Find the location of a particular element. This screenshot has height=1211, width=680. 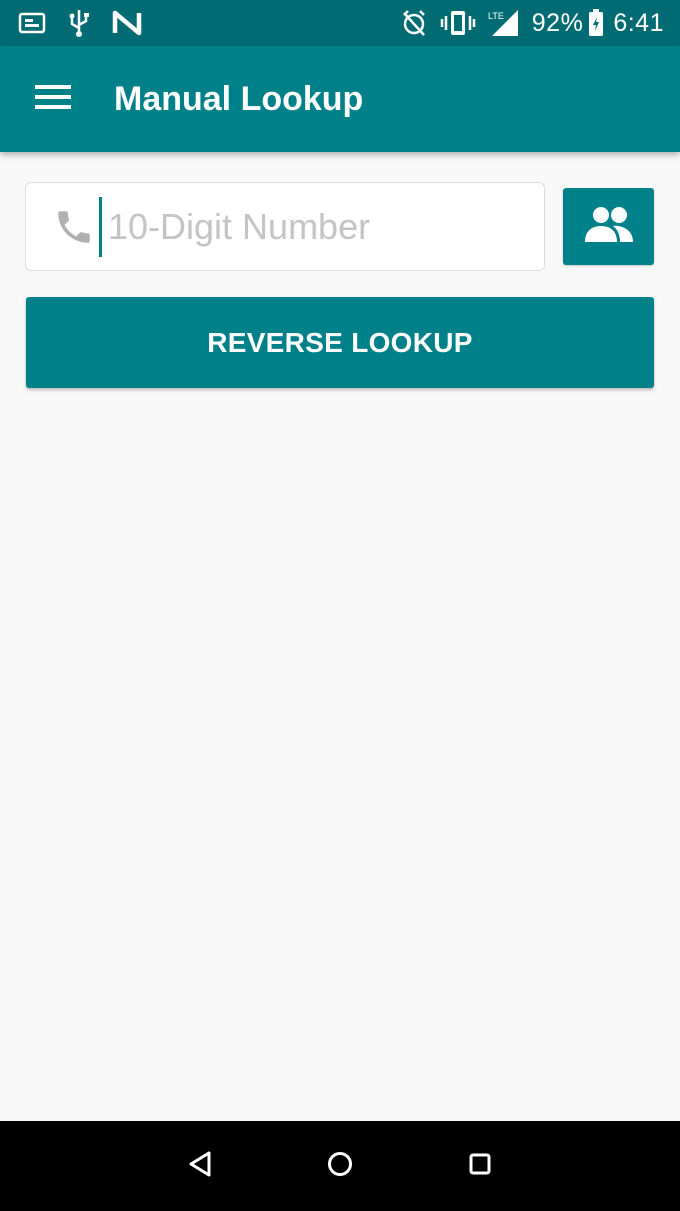

vibrate-icon is located at coordinates (458, 23).